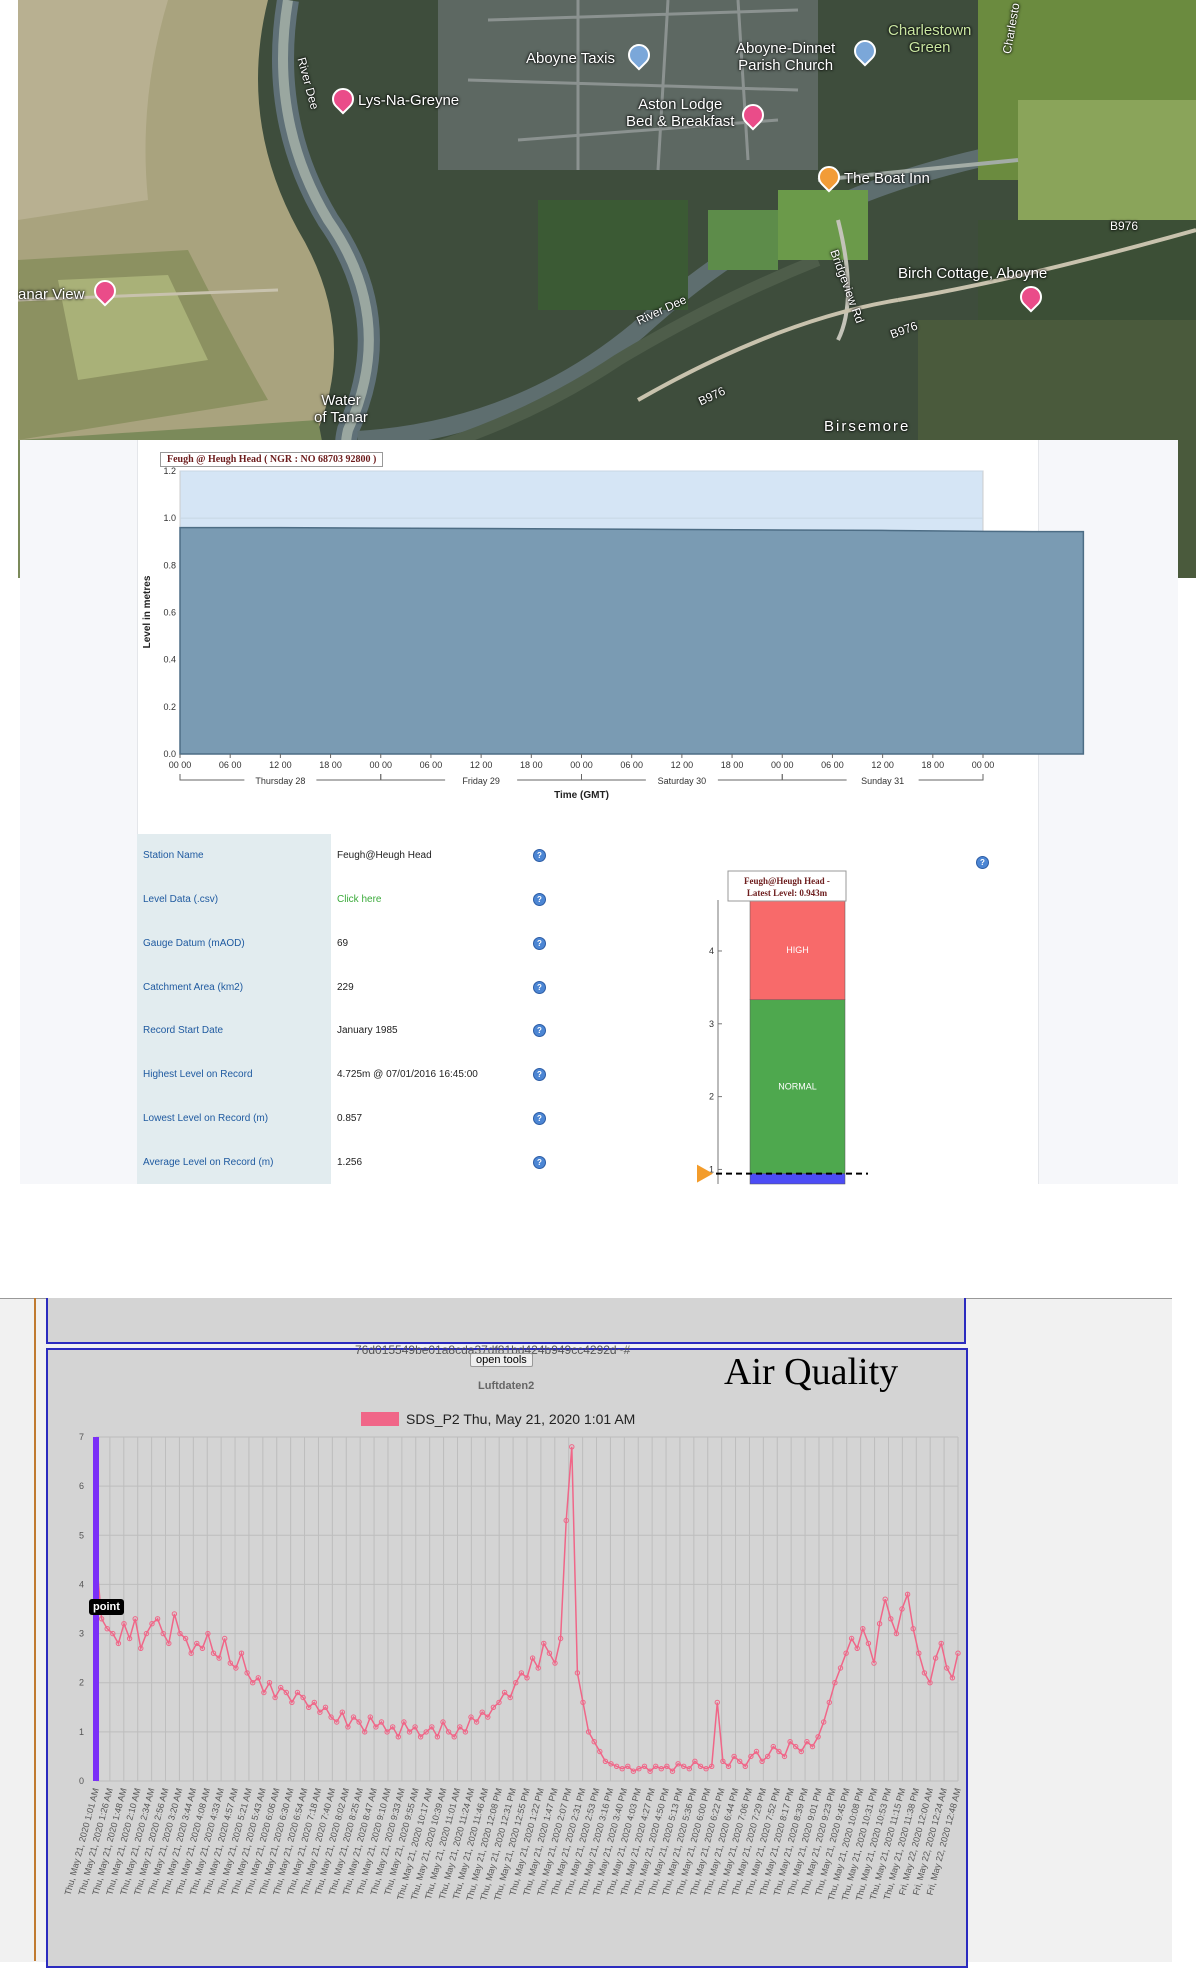 The image size is (1196, 1968). I want to click on y-tick-label: 4, so click(81, 1584).